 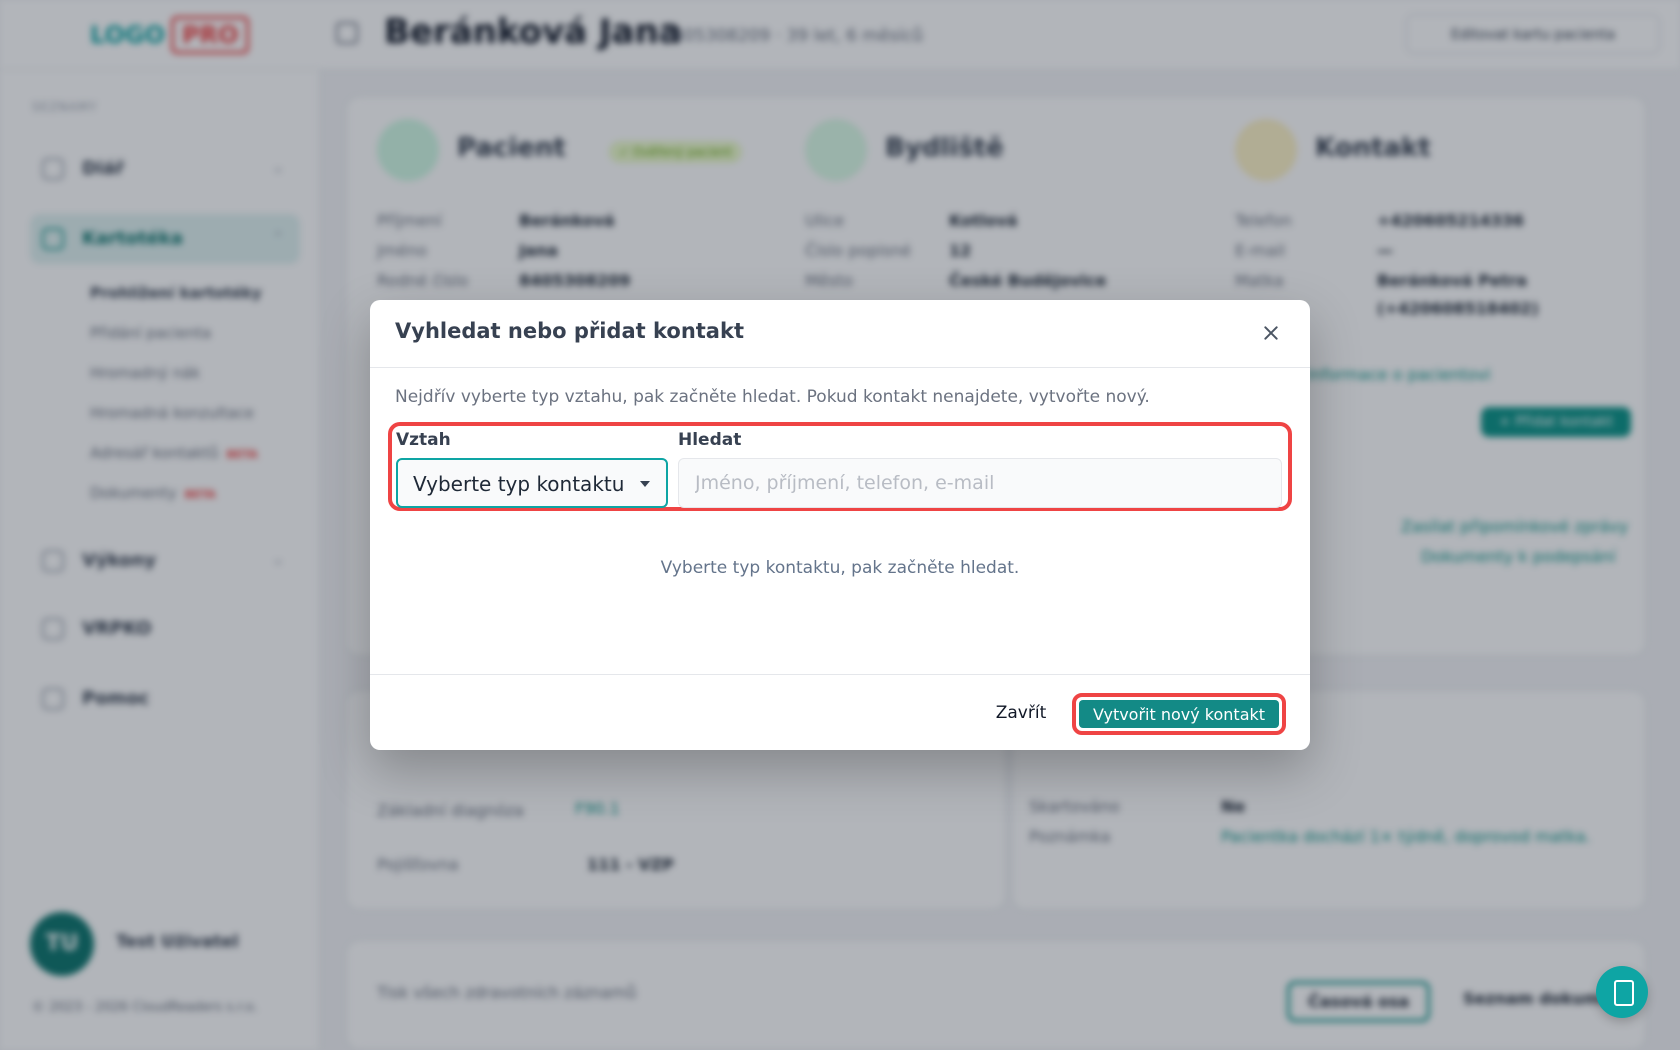 I want to click on modal-footer: Zavřít Vytvořit nový kontakt, so click(x=840, y=712).